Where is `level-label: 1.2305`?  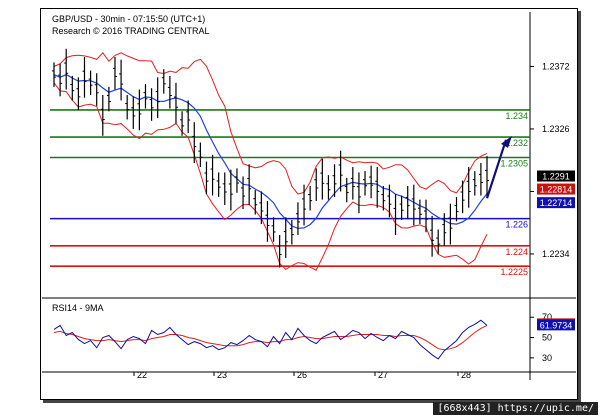 level-label: 1.2305 is located at coordinates (514, 163).